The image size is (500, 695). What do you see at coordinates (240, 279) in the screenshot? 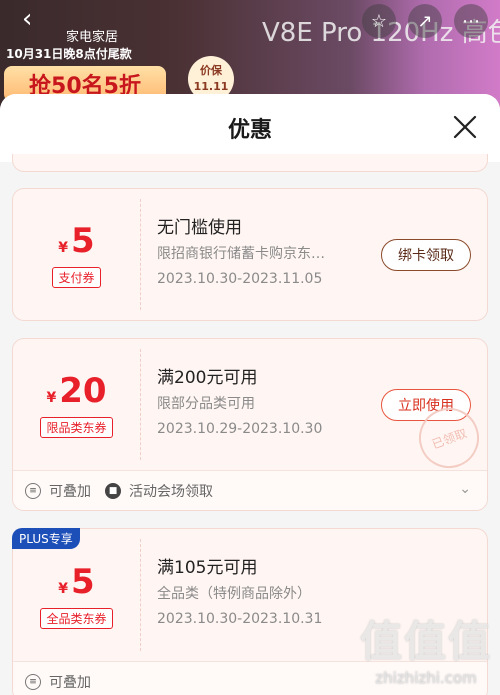
I see `coupon-validity: 2023.10.30-2023.11.05` at bounding box center [240, 279].